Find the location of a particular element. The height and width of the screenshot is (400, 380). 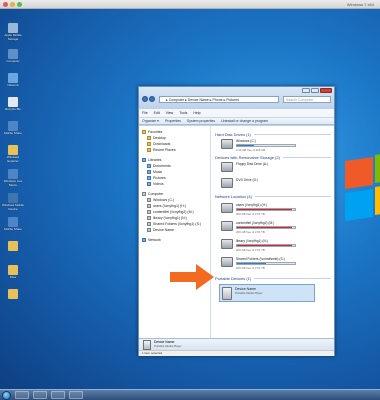

desktop-icon: Files is located at coordinates (13, 272).